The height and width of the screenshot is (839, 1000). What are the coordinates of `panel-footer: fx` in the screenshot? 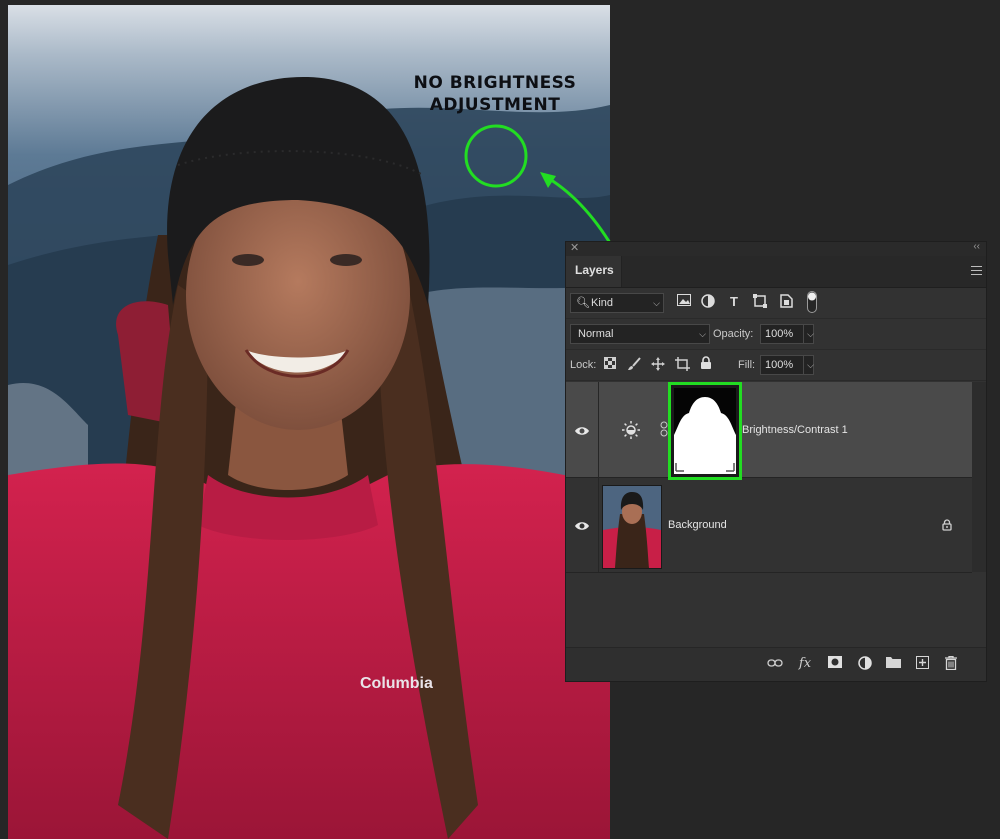 It's located at (776, 664).